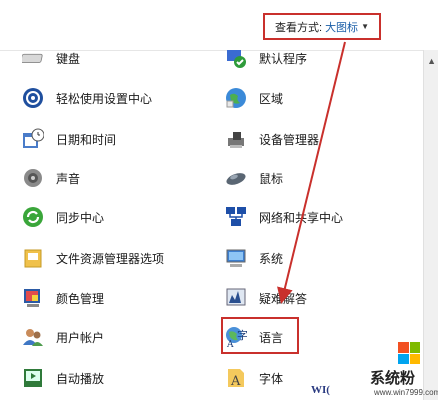 The image size is (438, 400). I want to click on item-user-accounts: 用户帐户, so click(63, 337).